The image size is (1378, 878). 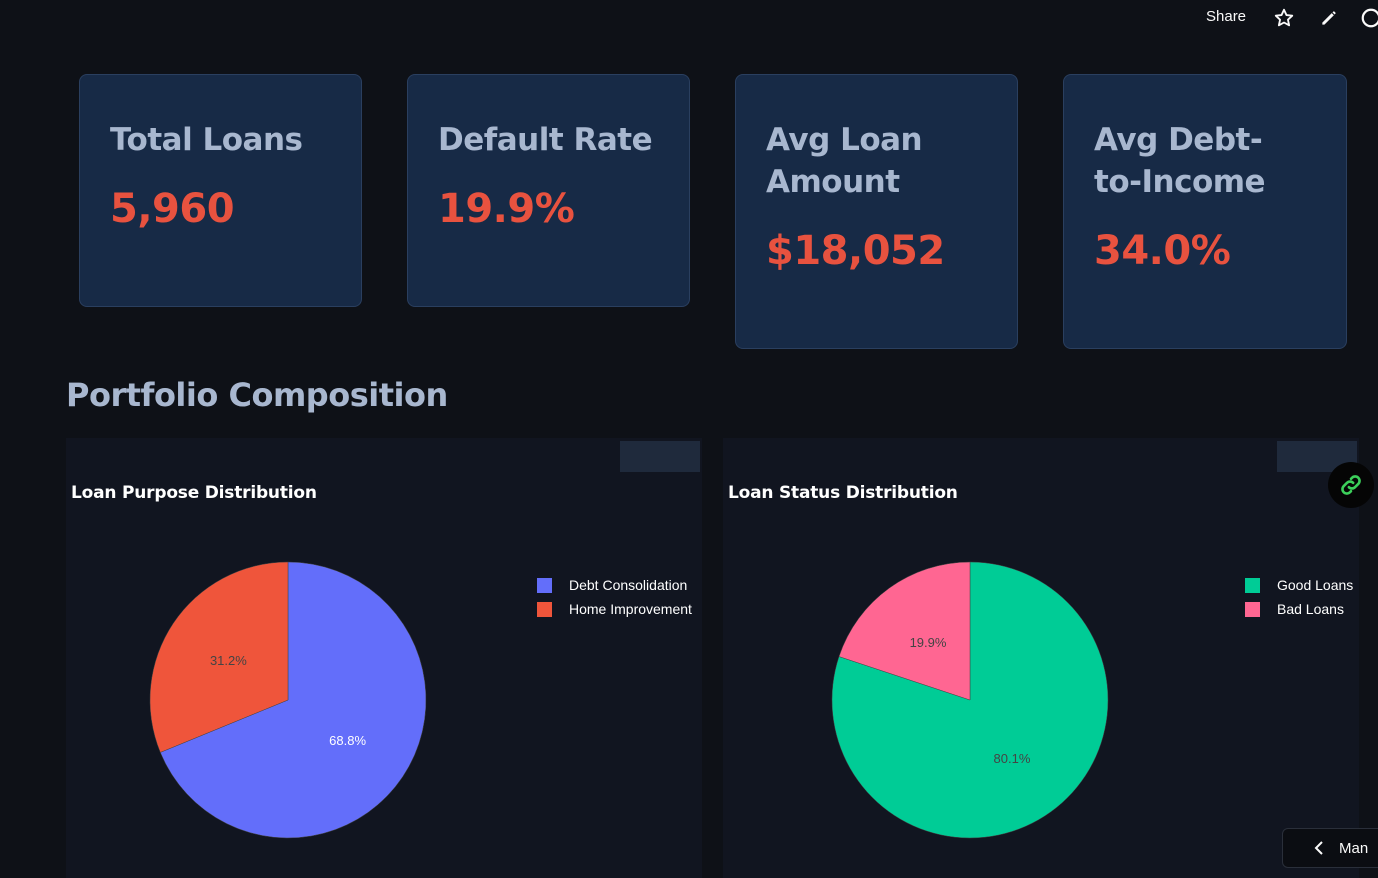 What do you see at coordinates (1284, 18) in the screenshot?
I see `star-icon` at bounding box center [1284, 18].